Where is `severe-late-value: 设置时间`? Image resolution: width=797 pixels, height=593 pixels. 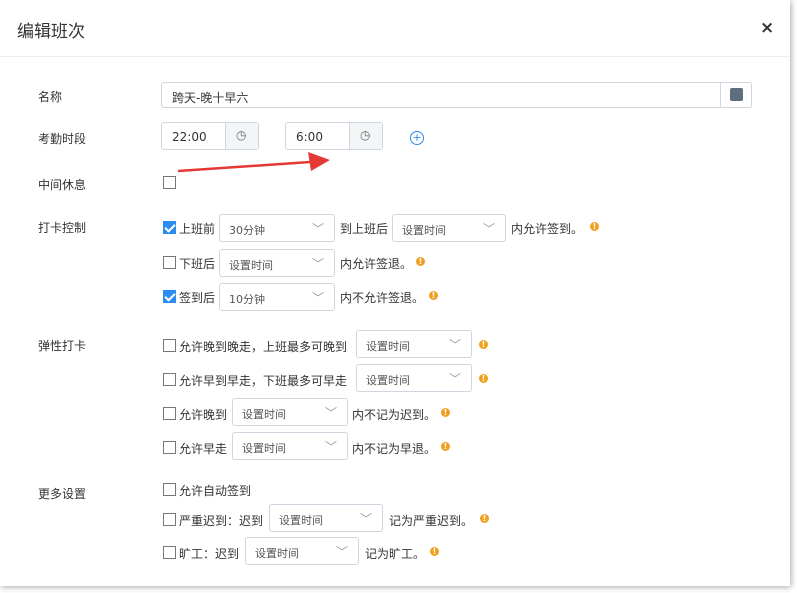 severe-late-value: 设置时间 is located at coordinates (301, 520).